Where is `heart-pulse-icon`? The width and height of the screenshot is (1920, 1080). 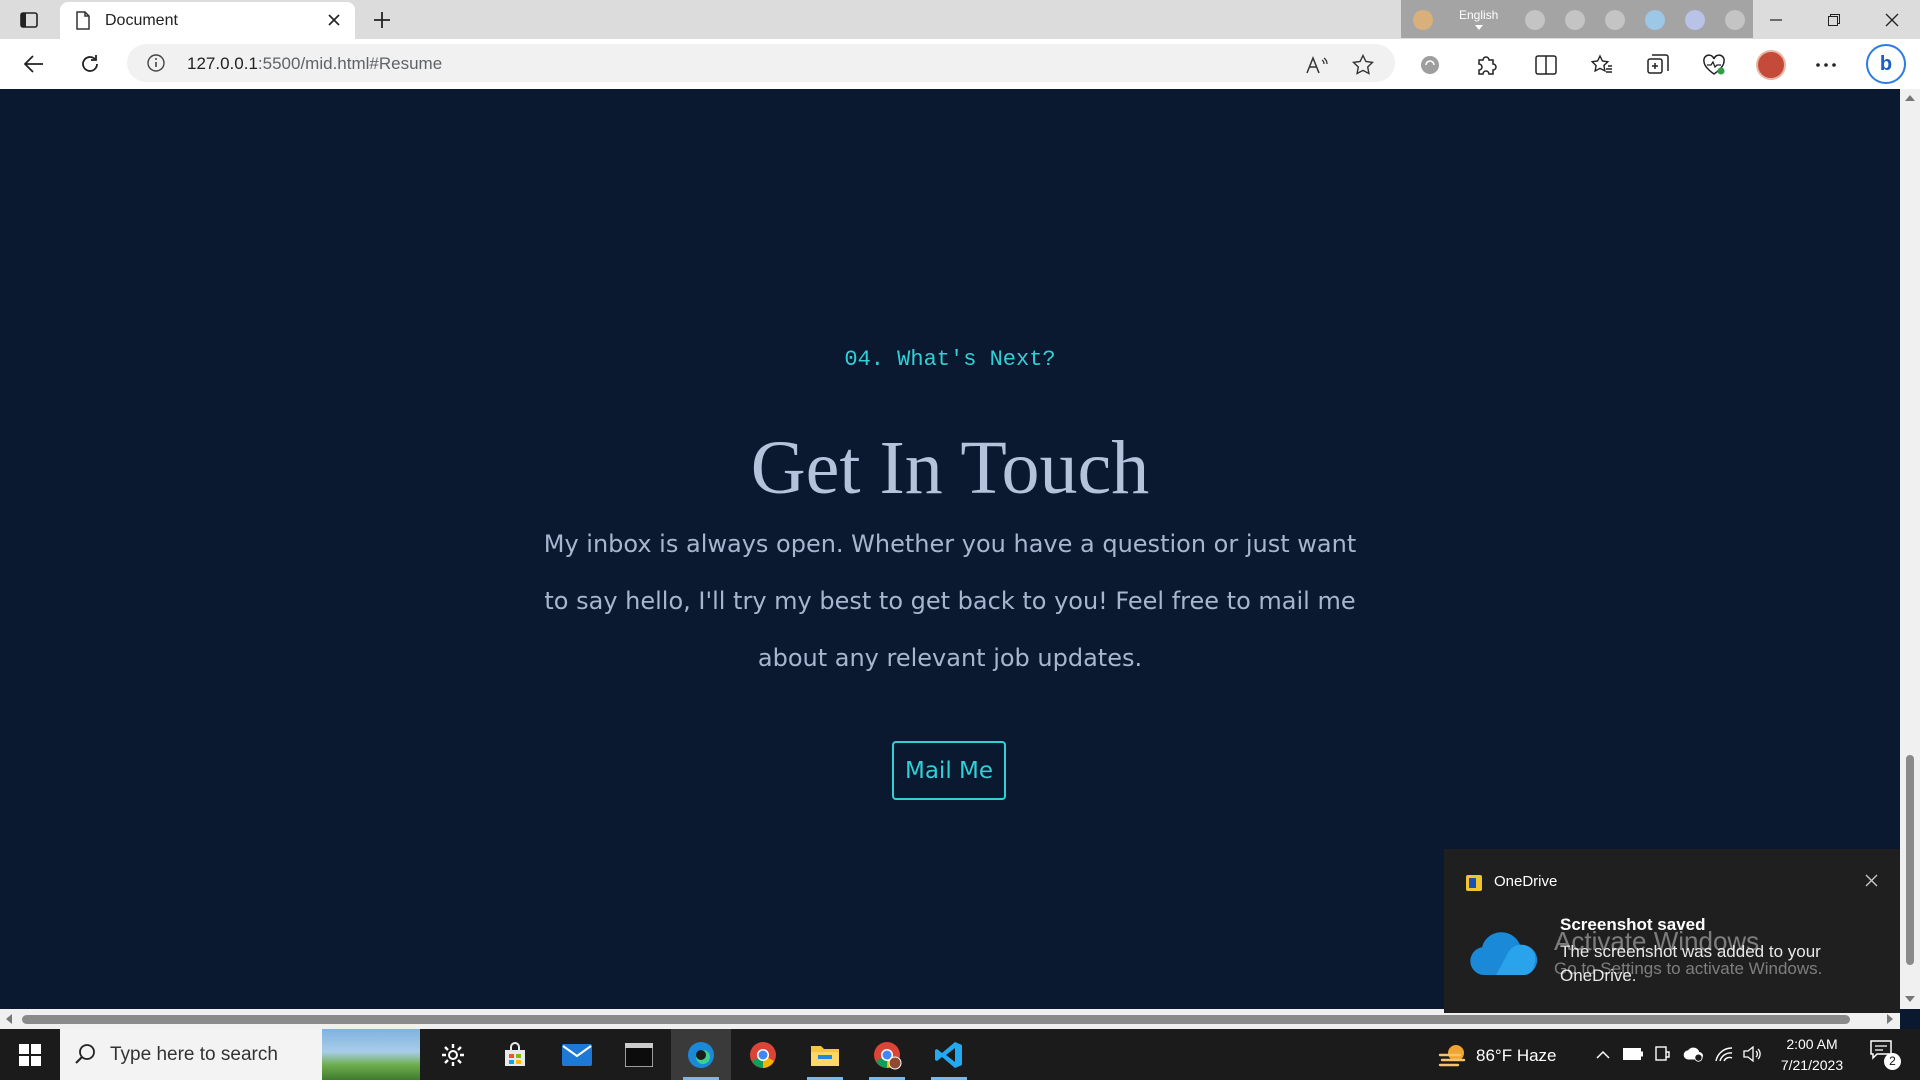 heart-pulse-icon is located at coordinates (1714, 64).